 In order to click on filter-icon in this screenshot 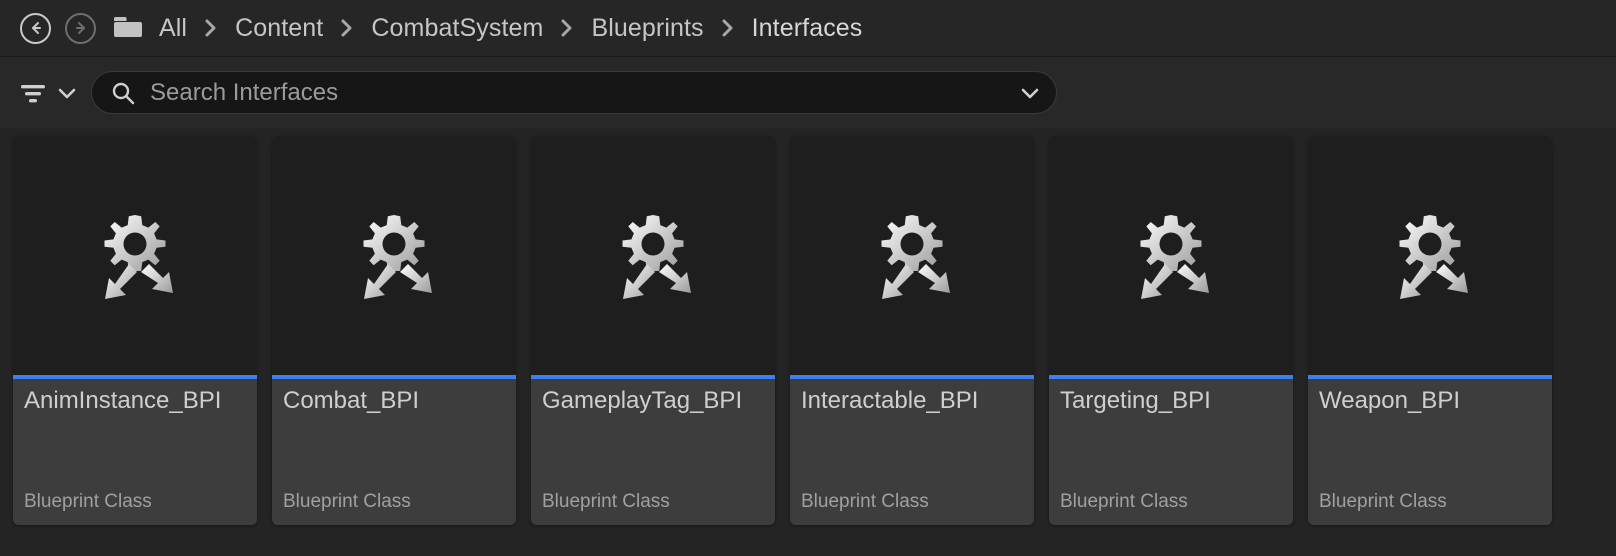, I will do `click(33, 93)`.